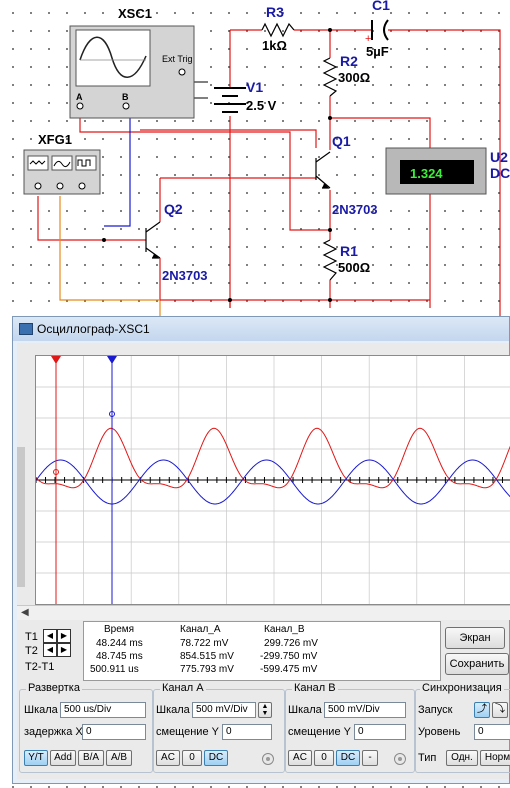 The image size is (510, 788). Describe the element at coordinates (185, 275) in the screenshot. I see `q2-model: 2N3703` at that location.